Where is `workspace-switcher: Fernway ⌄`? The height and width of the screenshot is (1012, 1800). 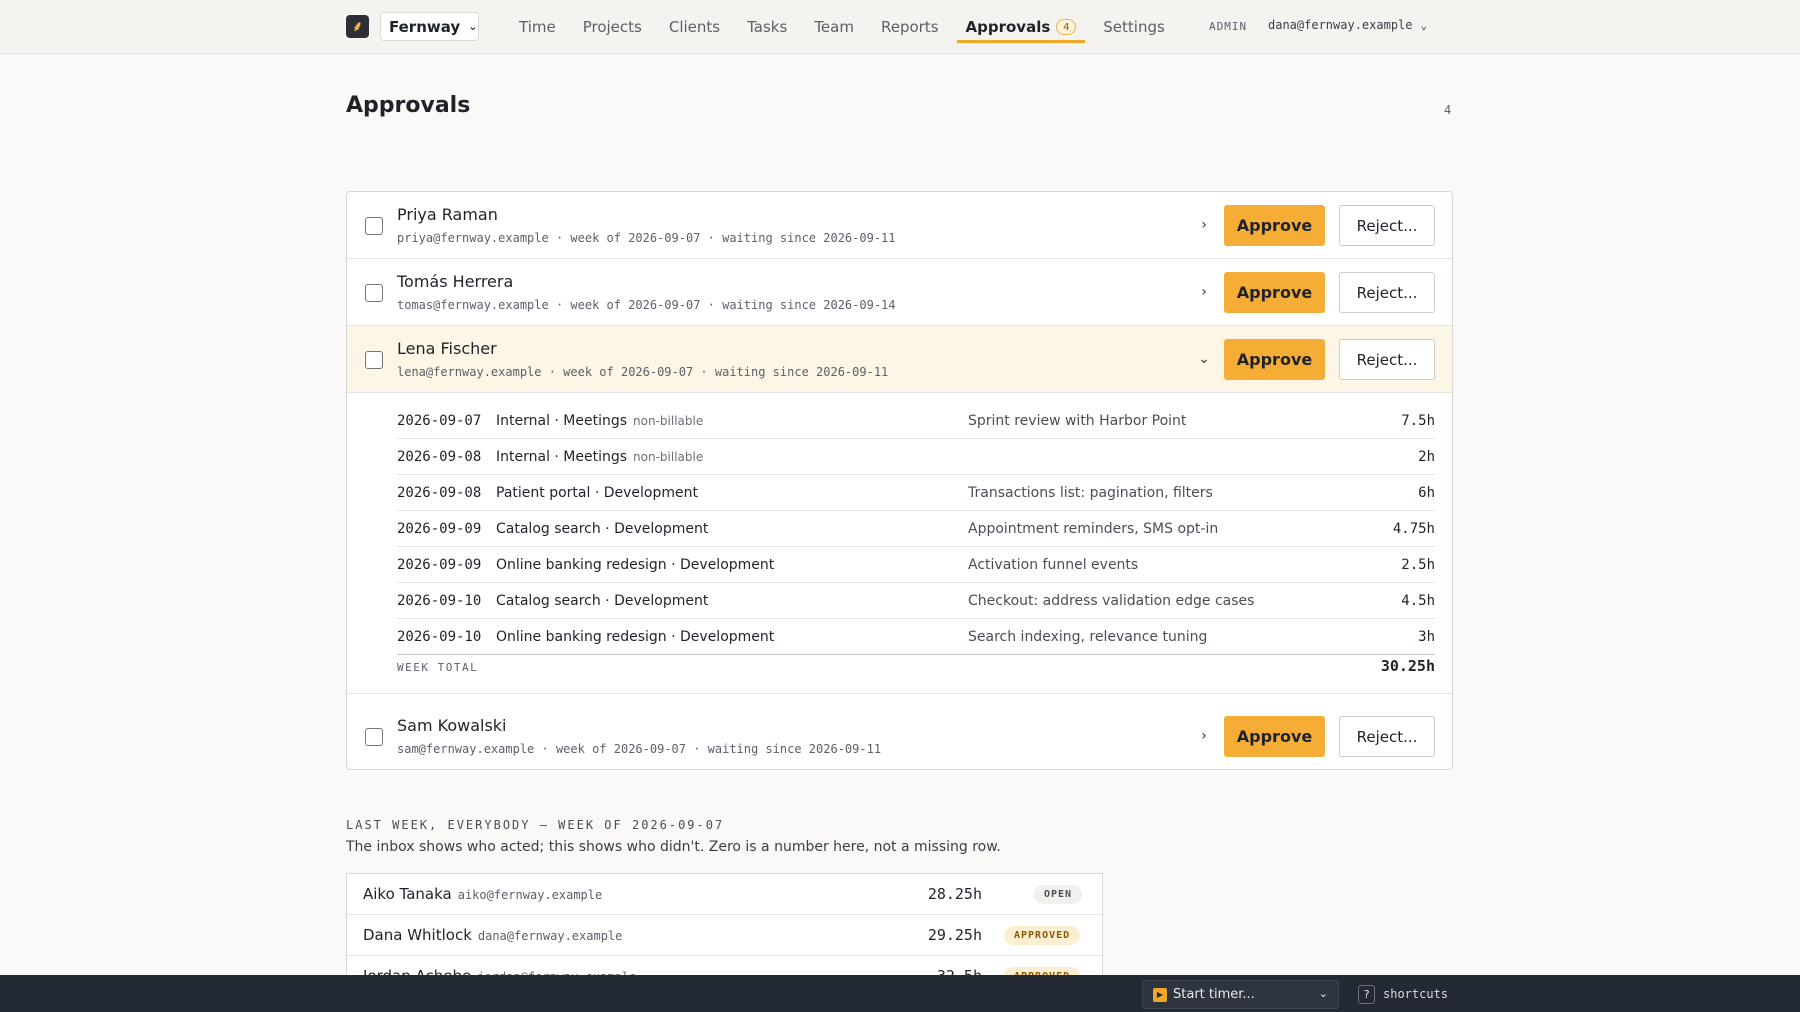
workspace-switcher: Fernway ⌄ is located at coordinates (429, 26).